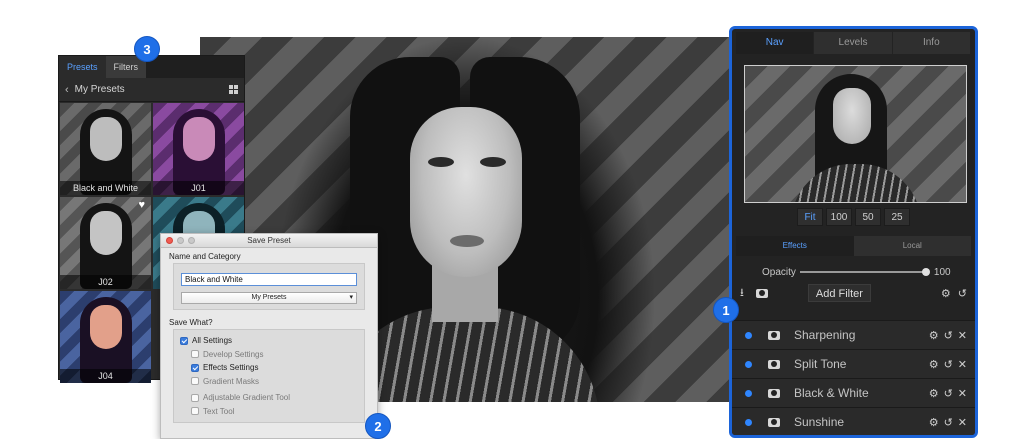  Describe the element at coordinates (853, 363) in the screenshot. I see `filter-row: Split Tone ⚙ ↺ ✕` at that location.